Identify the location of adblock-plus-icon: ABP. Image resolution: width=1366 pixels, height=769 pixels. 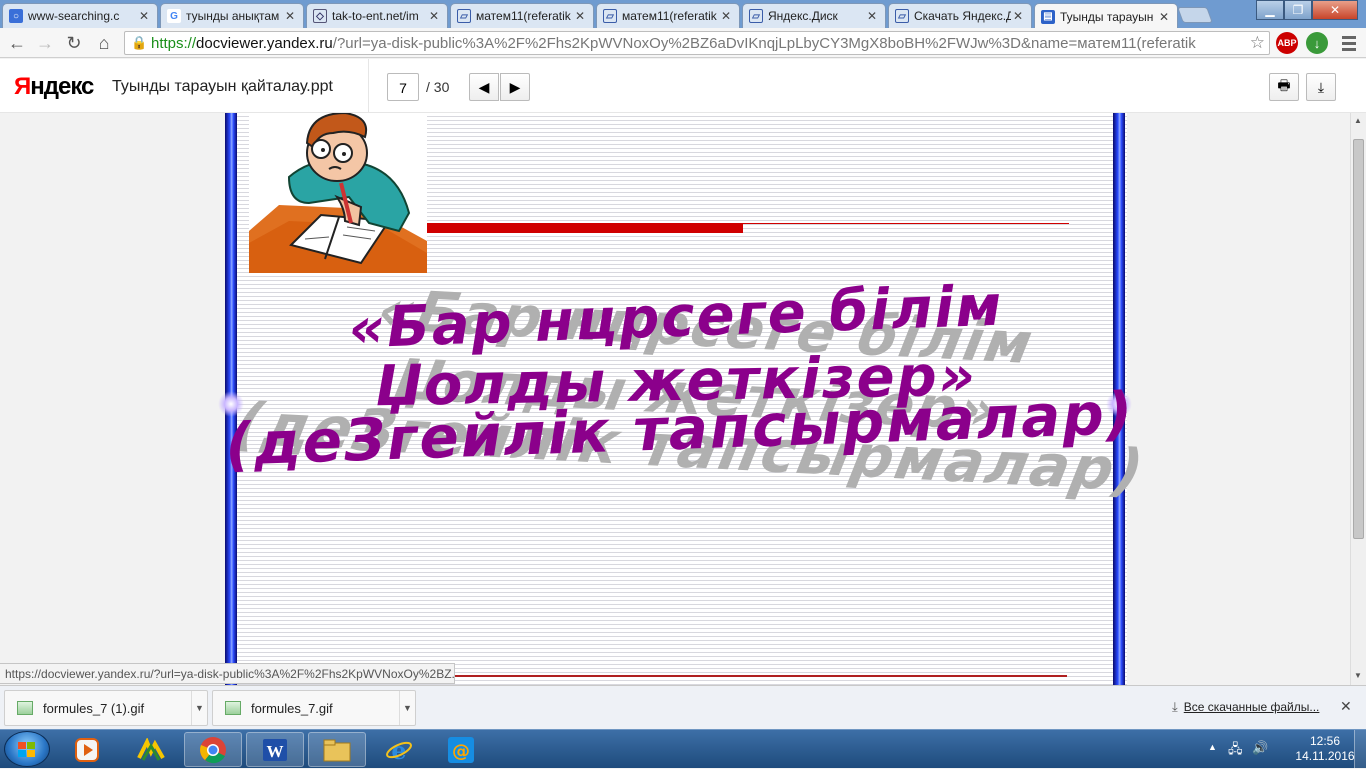
(1287, 43).